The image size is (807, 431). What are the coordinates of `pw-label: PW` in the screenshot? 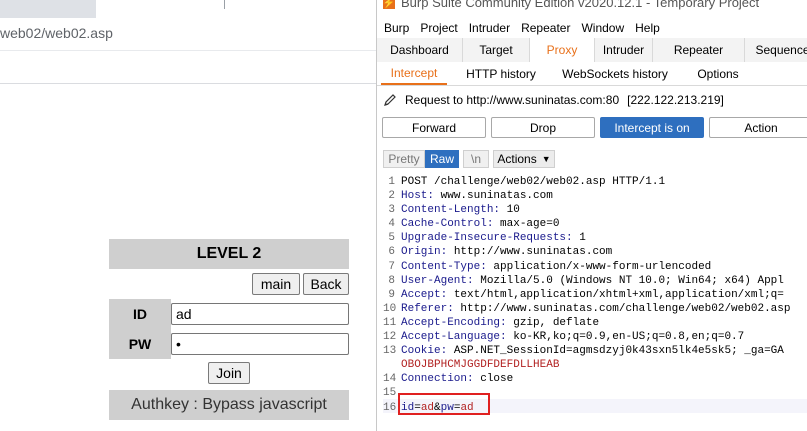 It's located at (140, 344).